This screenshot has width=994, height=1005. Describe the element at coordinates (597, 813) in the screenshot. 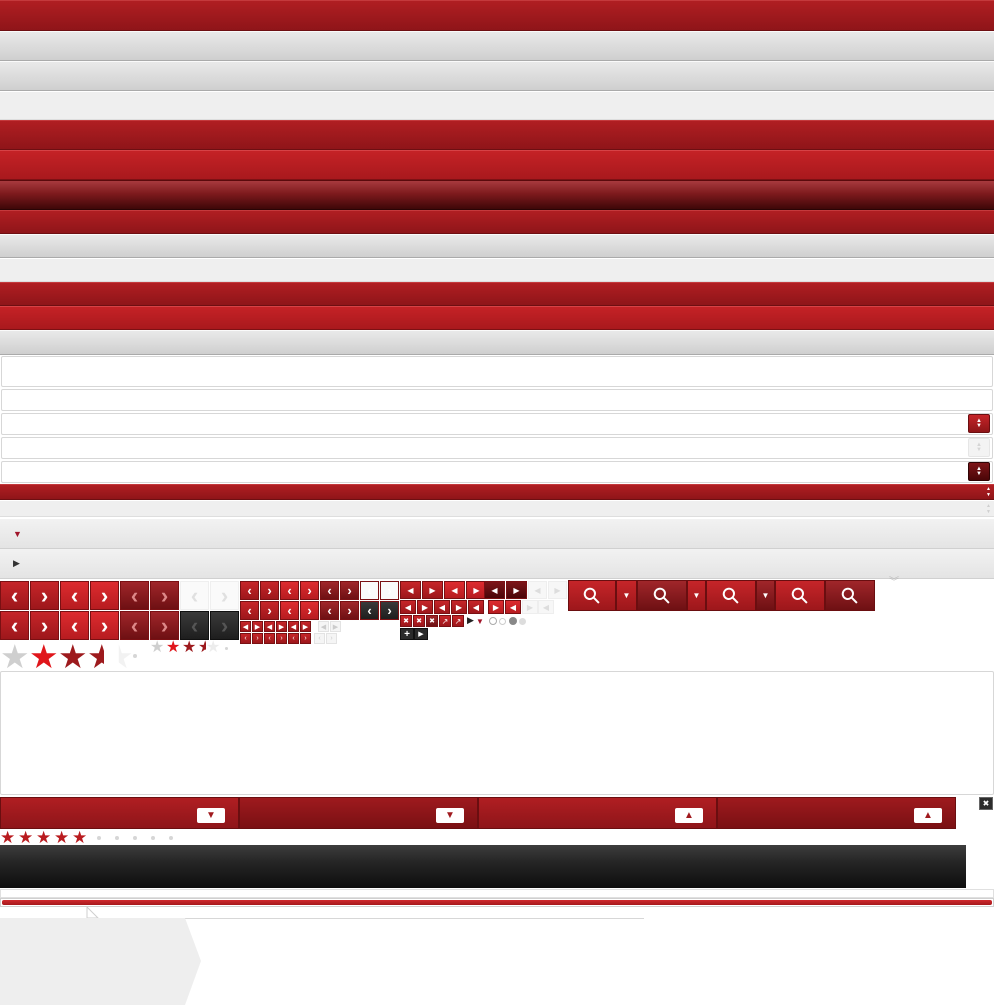

I see `dropdown-expanded: ▲` at that location.